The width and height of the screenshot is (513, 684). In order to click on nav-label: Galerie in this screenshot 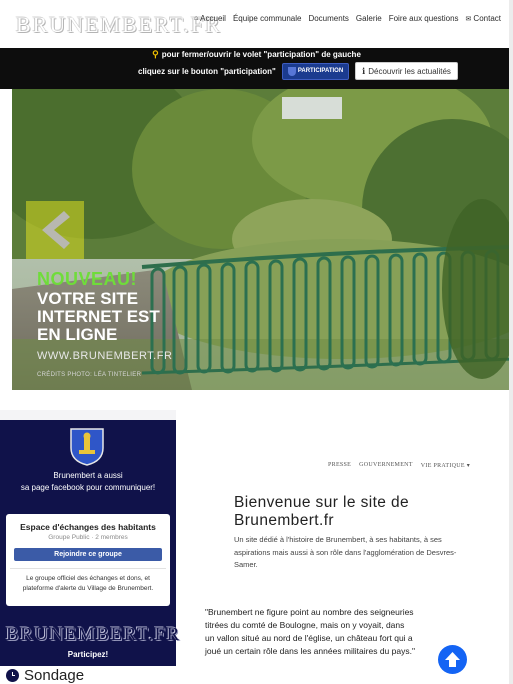, I will do `click(368, 18)`.